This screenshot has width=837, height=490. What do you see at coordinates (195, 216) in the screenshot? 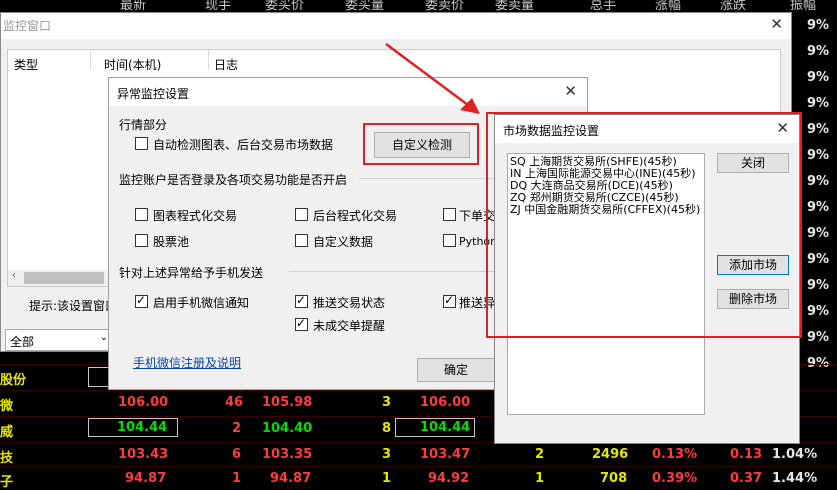
I see `option-label: 图表程式化交易` at bounding box center [195, 216].